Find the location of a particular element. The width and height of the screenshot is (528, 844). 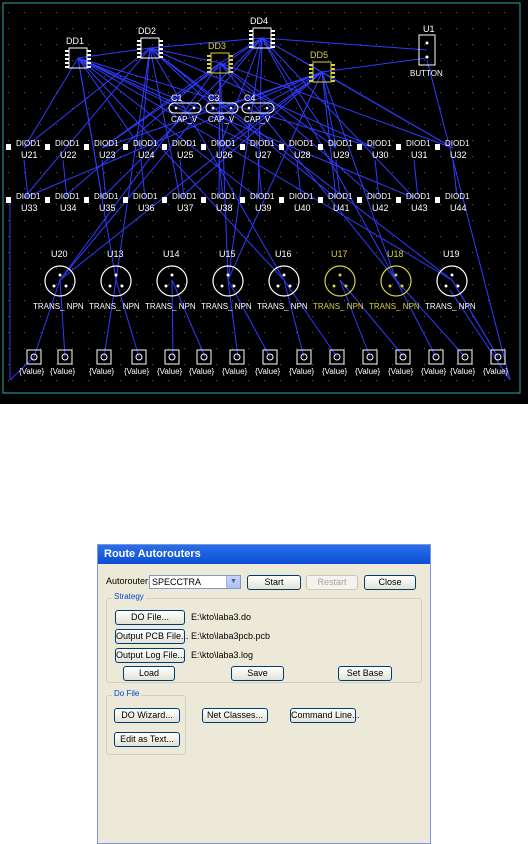

strategy-group-title: Strategy is located at coordinates (129, 596).